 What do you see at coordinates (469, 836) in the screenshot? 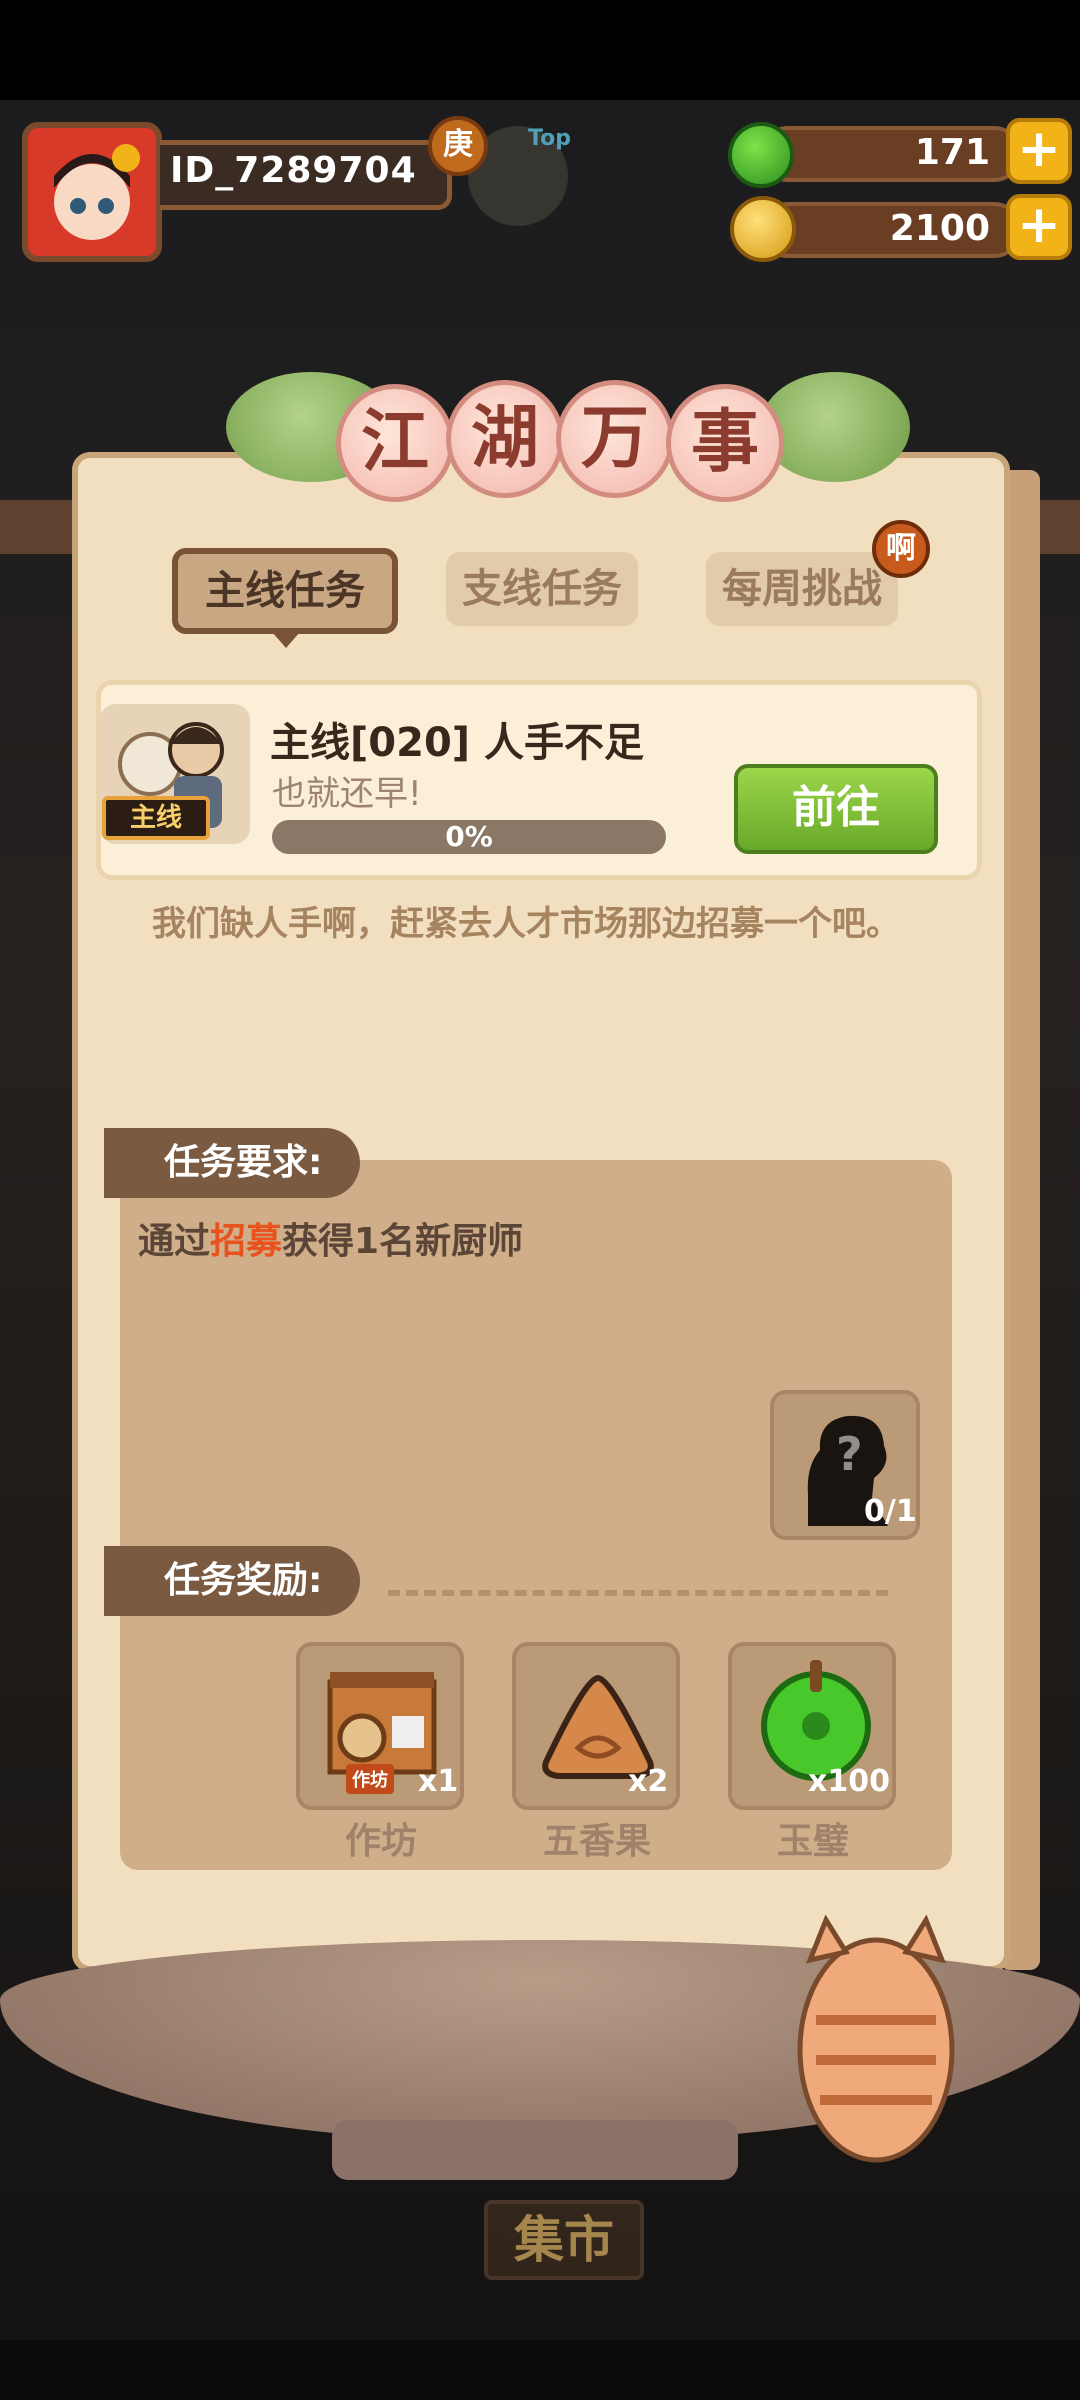
I see `quest-progress-text: 0%` at bounding box center [469, 836].